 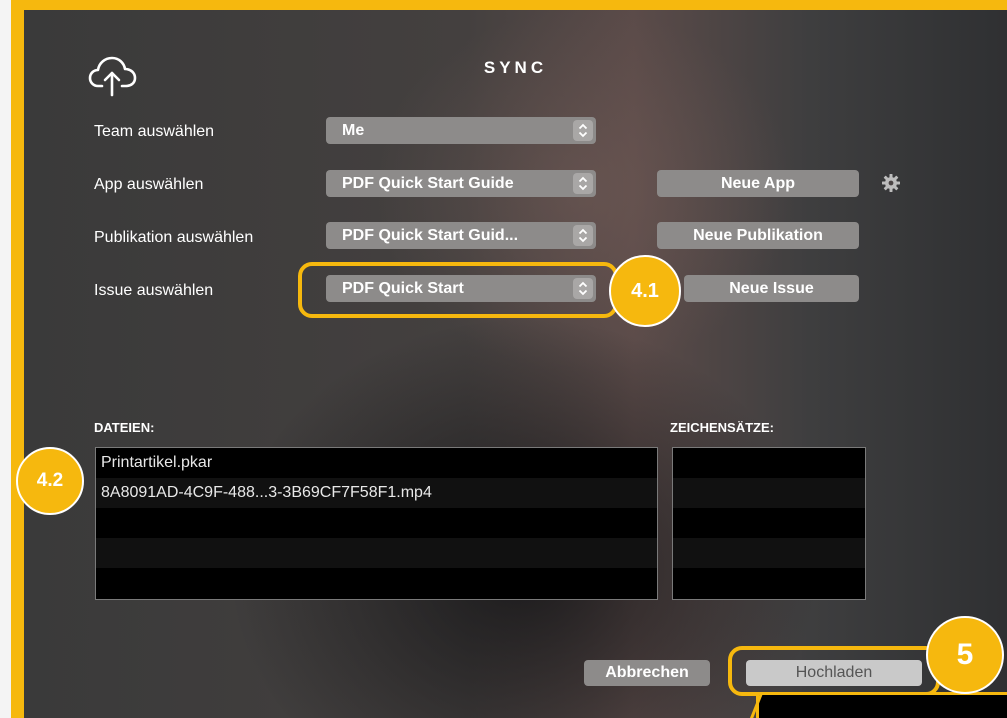 I want to click on app-label: App auswählen, so click(x=149, y=184).